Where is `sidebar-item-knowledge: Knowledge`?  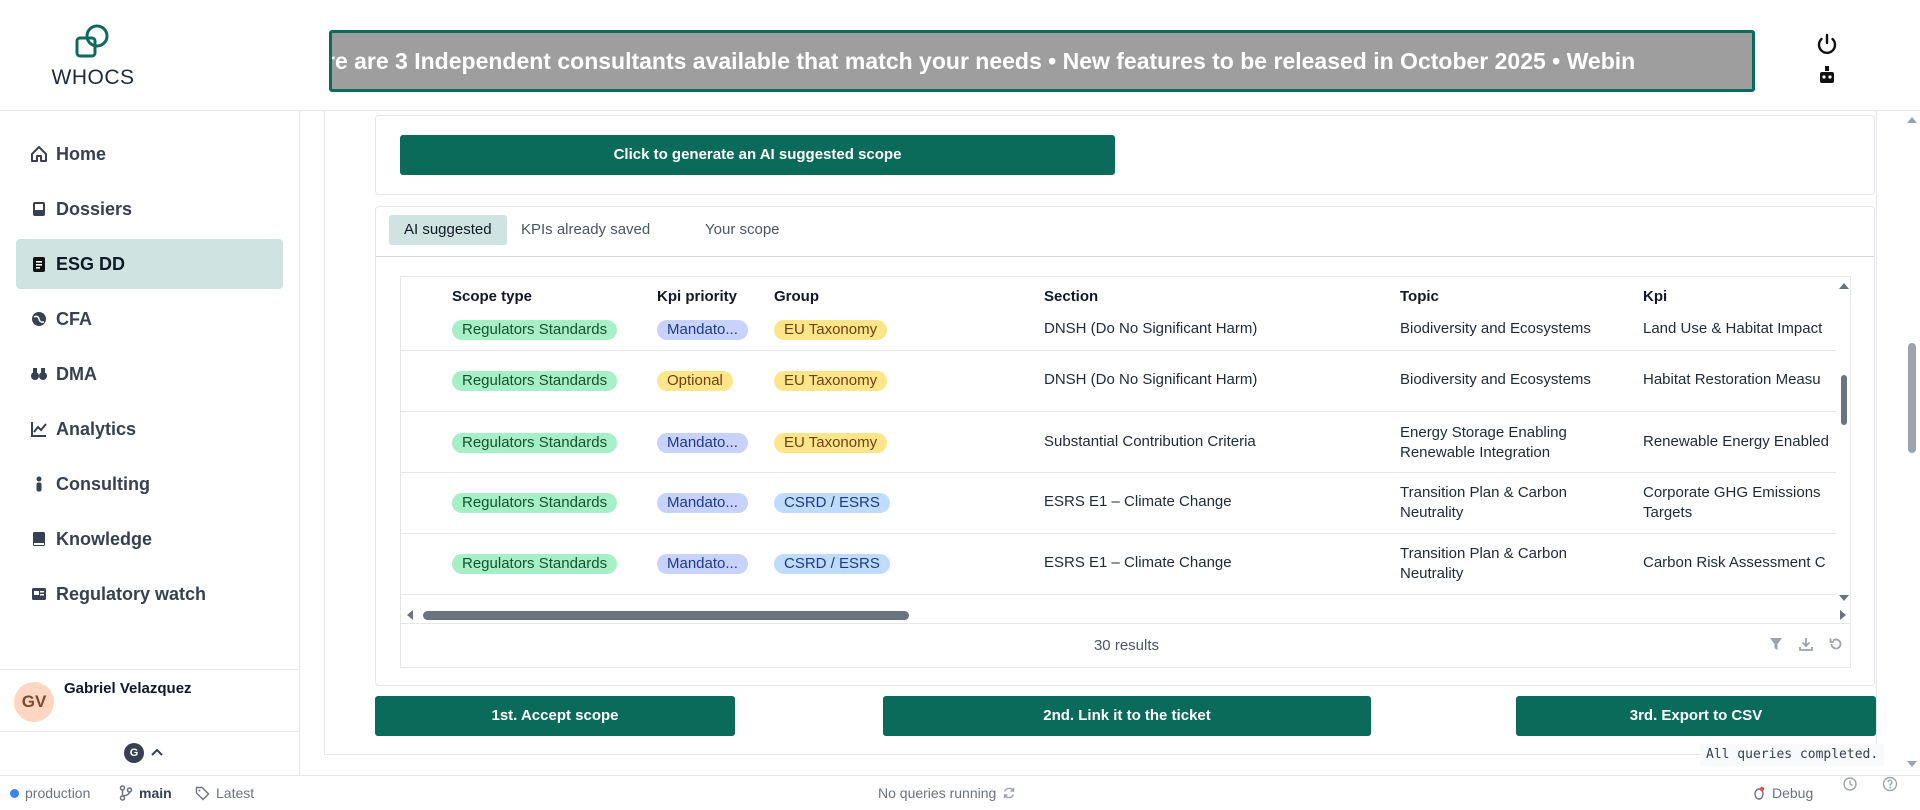
sidebar-item-knowledge: Knowledge is located at coordinates (149, 539).